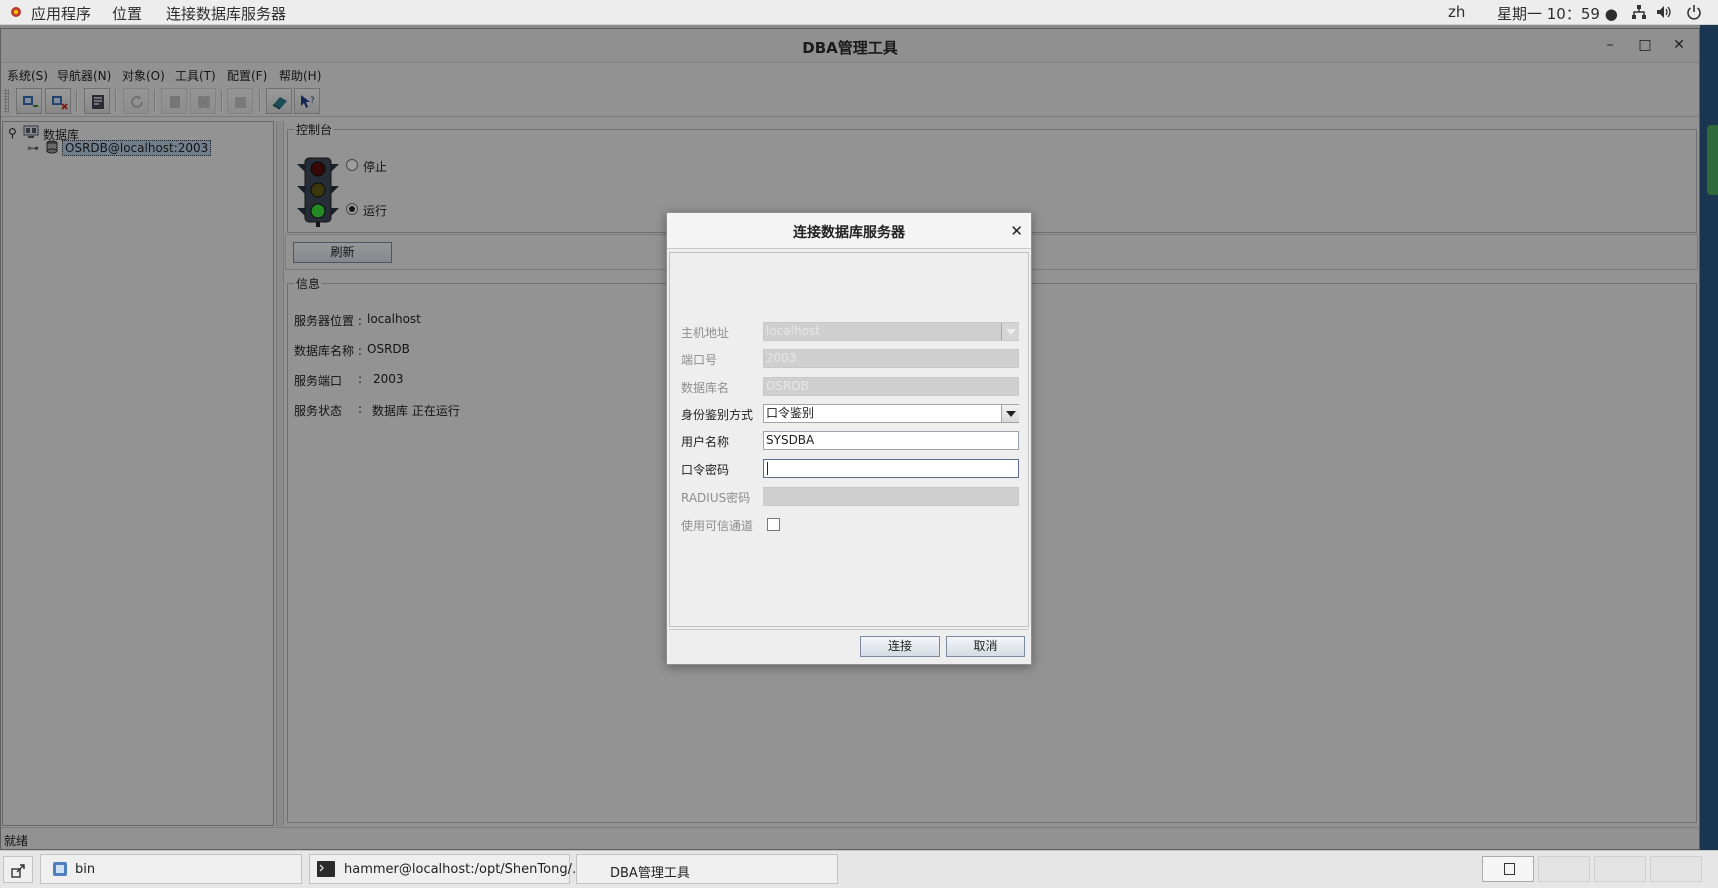 This screenshot has width=1718, height=888. I want to click on places-menu: 位置, so click(127, 13).